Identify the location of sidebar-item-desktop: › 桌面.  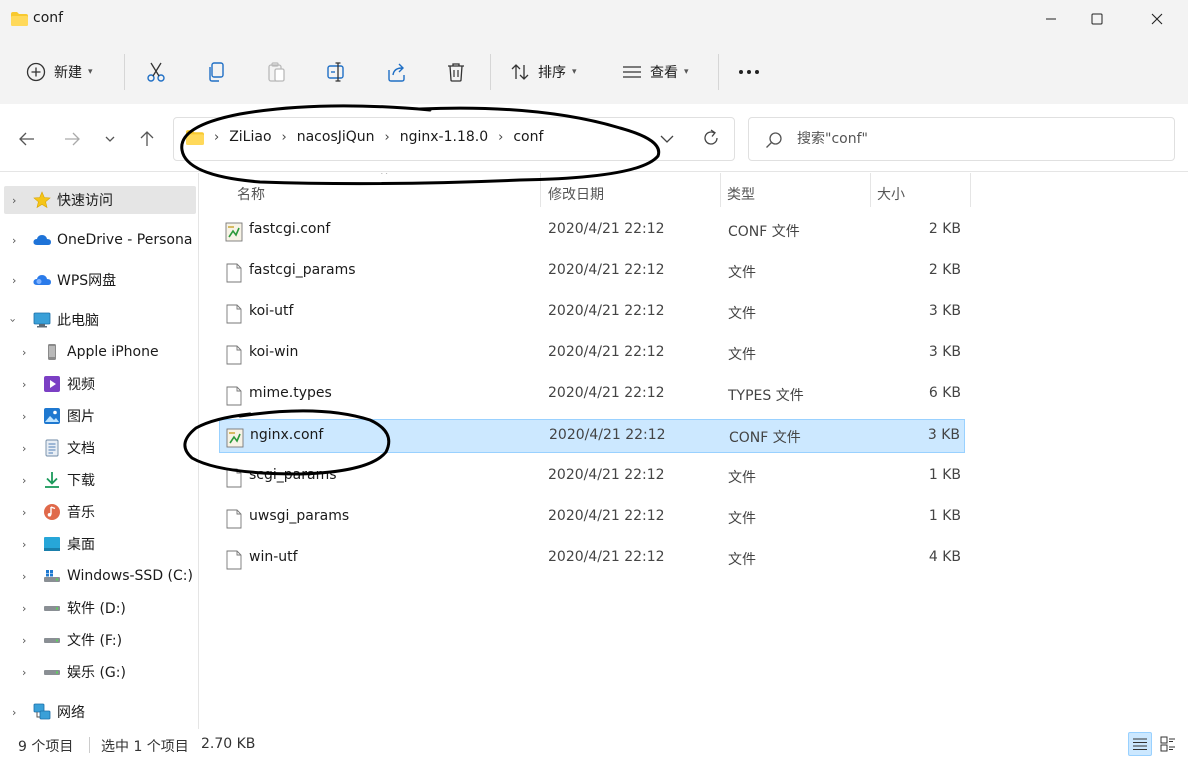
(100, 544).